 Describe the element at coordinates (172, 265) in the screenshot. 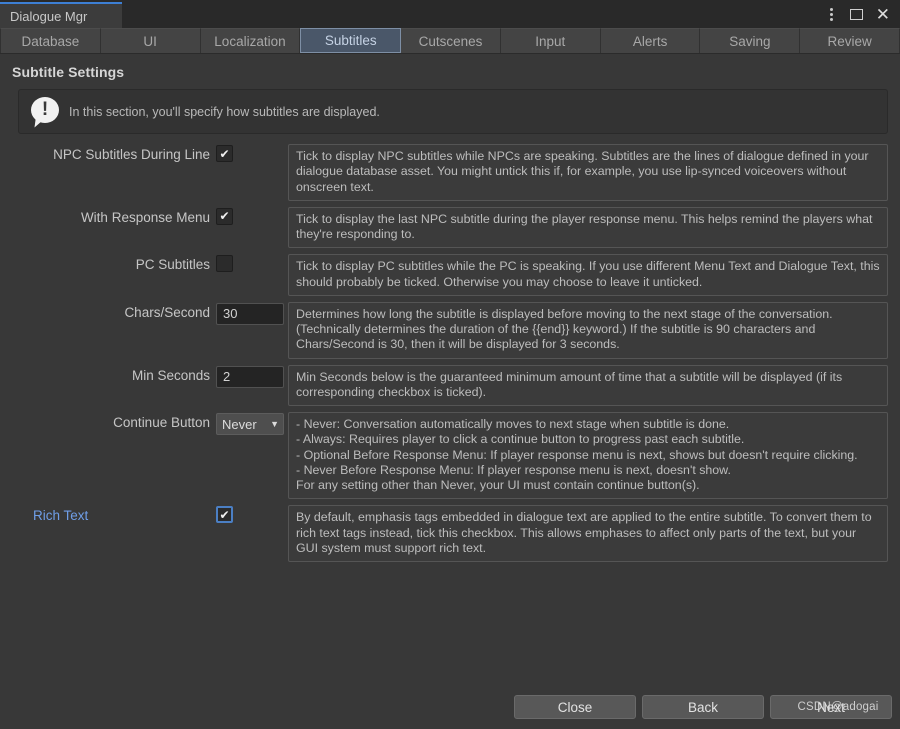

I see `setting-label-pc-subtitles: PC Subtitles` at that location.